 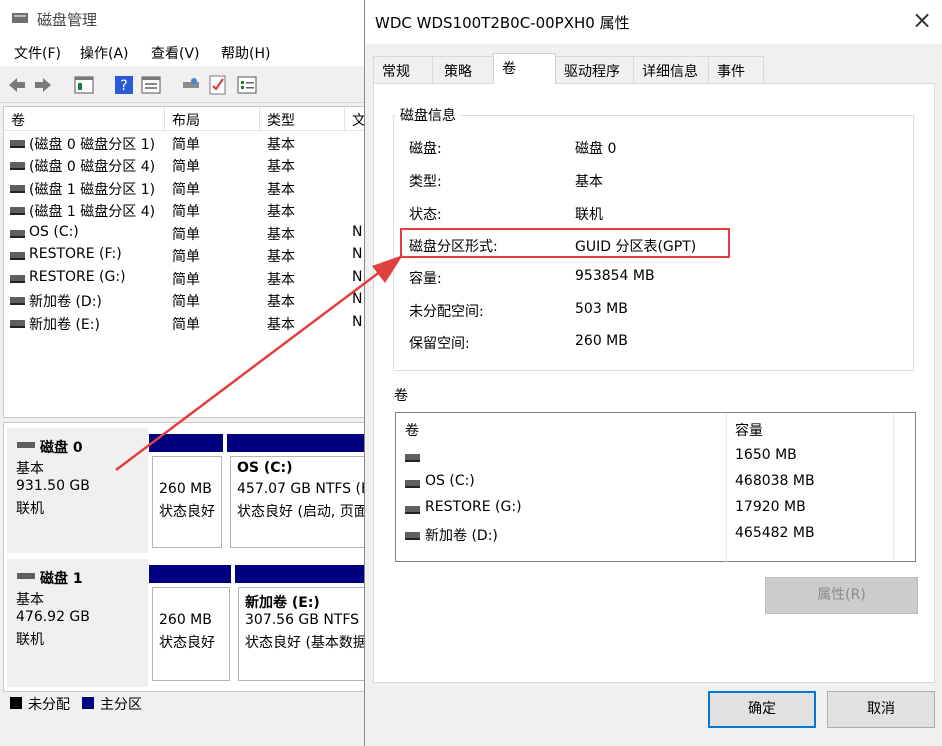 I want to click on menu-bar: 文件(F) 操作(A) 查看(V) 帮助(H), so click(x=186, y=52).